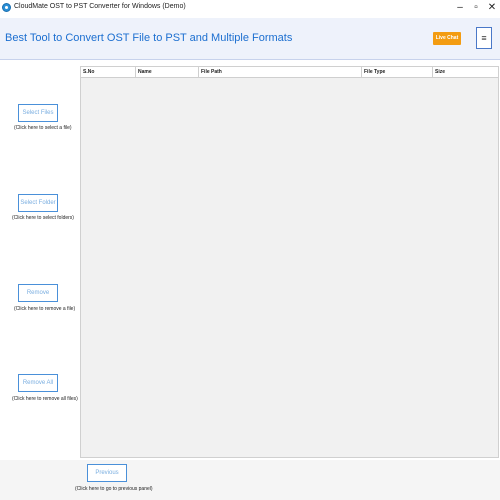 The height and width of the screenshot is (500, 500). What do you see at coordinates (38, 113) in the screenshot?
I see `select-files-button: Select Files` at bounding box center [38, 113].